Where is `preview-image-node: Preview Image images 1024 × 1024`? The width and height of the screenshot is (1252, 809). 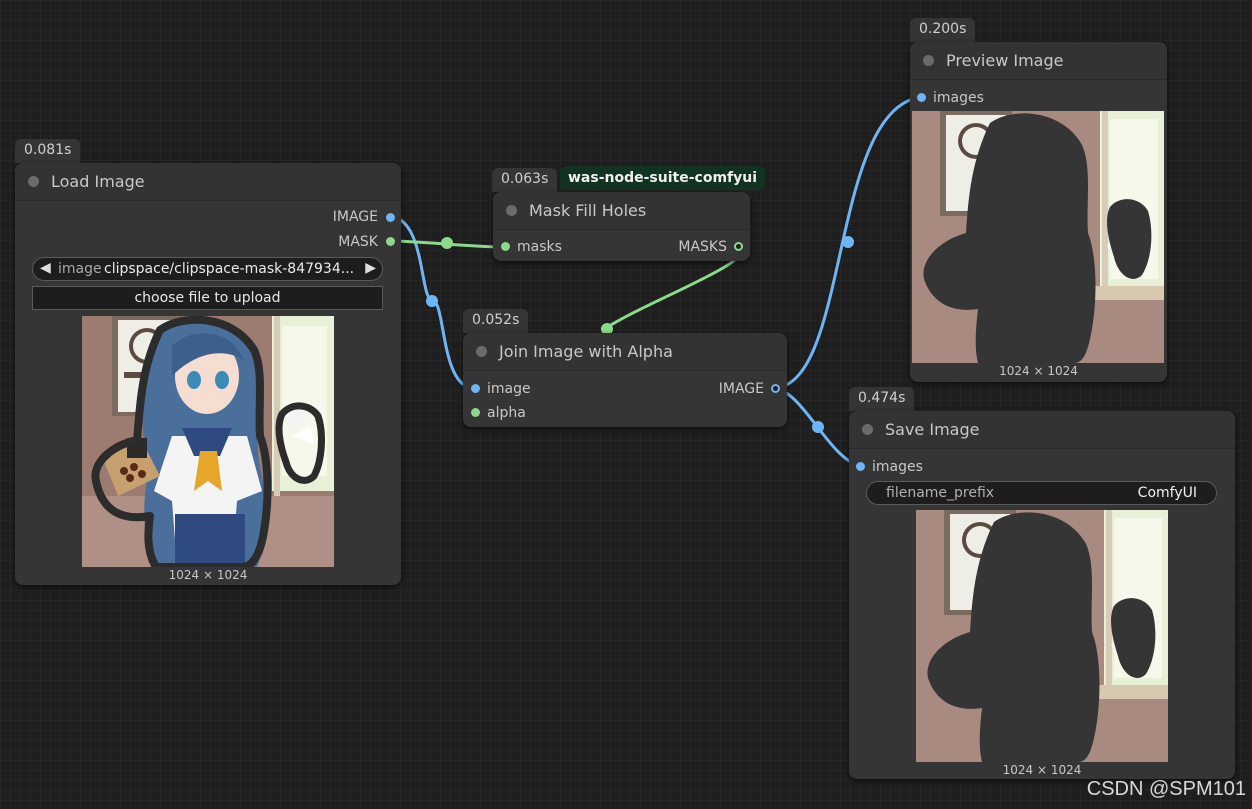 preview-image-node: Preview Image images 1024 × 1024 is located at coordinates (1038, 212).